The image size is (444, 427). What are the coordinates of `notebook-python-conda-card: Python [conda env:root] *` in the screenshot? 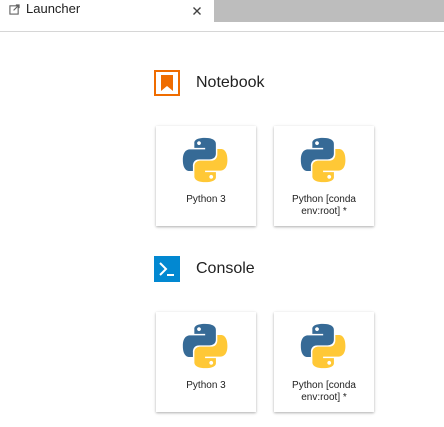 It's located at (324, 176).